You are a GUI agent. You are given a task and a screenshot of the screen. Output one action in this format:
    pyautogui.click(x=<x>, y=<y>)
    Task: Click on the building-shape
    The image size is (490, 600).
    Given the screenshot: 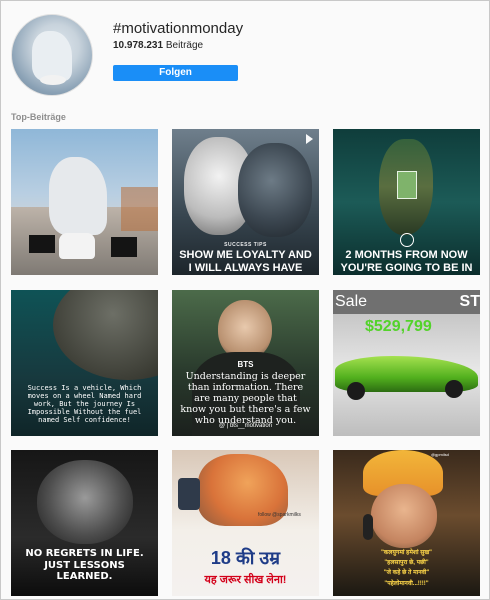 What is the action you would take?
    pyautogui.click(x=139, y=209)
    